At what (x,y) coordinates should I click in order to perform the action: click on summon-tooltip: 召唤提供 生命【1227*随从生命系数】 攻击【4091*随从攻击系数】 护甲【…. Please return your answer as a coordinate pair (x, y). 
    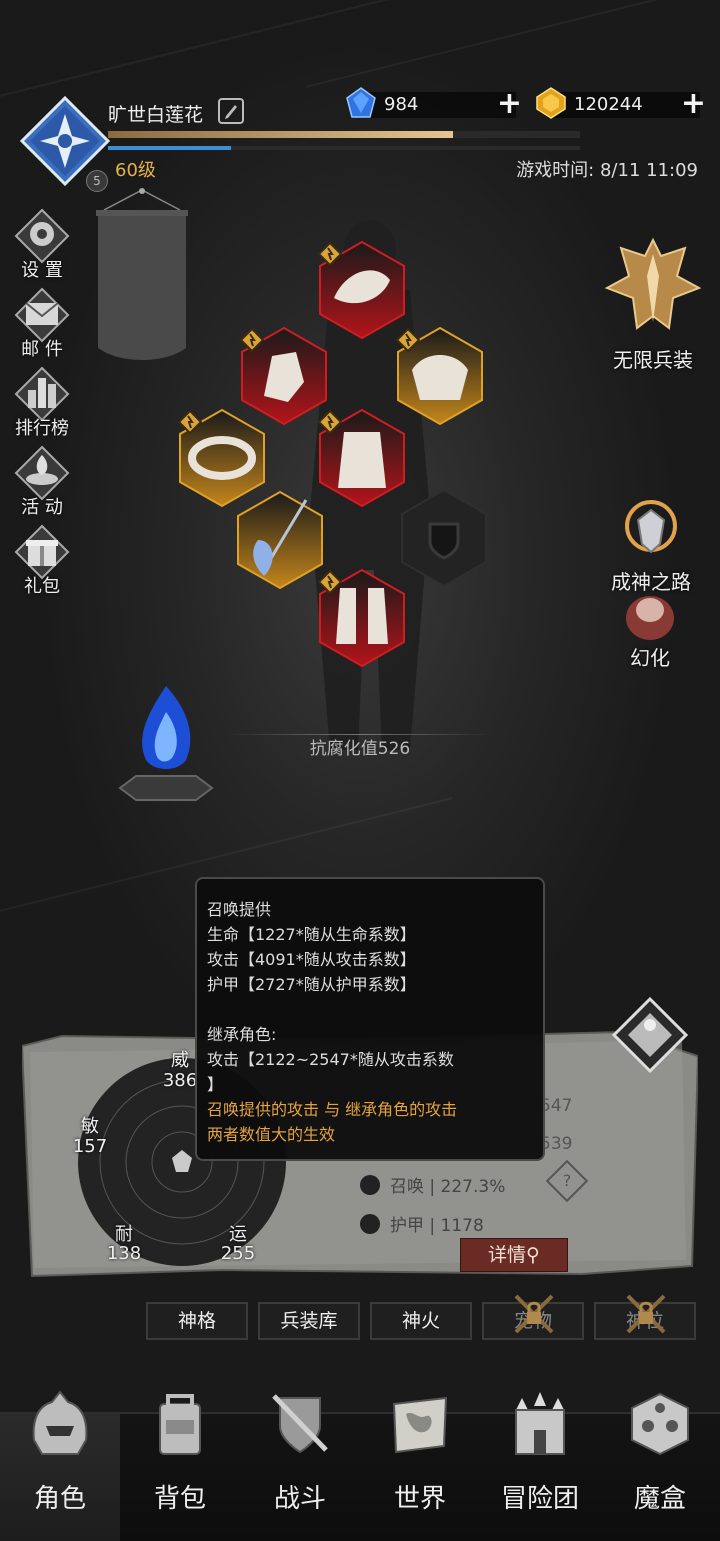
    Looking at the image, I should click on (370, 1019).